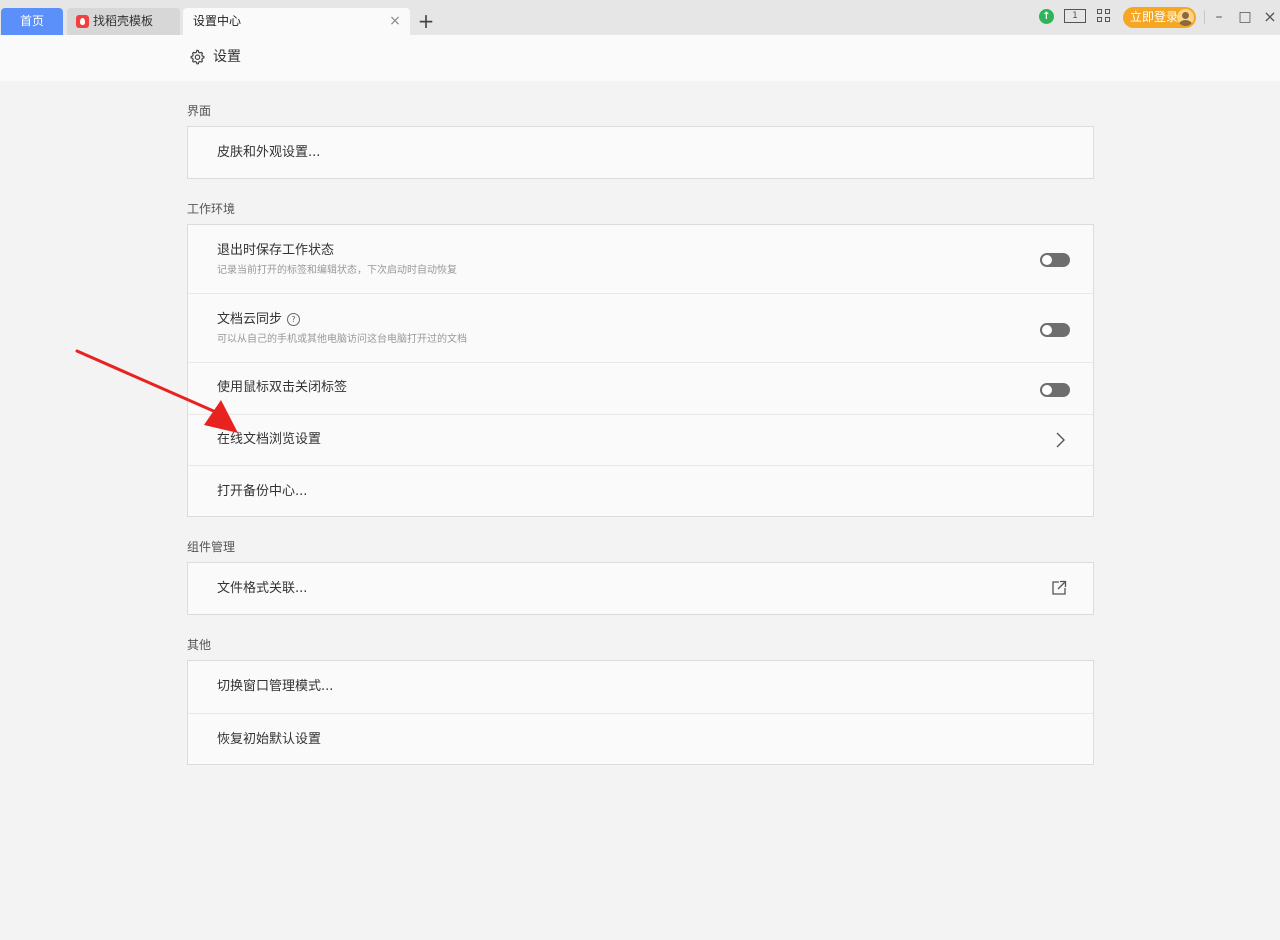 This screenshot has width=1280, height=940. What do you see at coordinates (395, 21) in the screenshot?
I see `tab-close-icon: ×` at bounding box center [395, 21].